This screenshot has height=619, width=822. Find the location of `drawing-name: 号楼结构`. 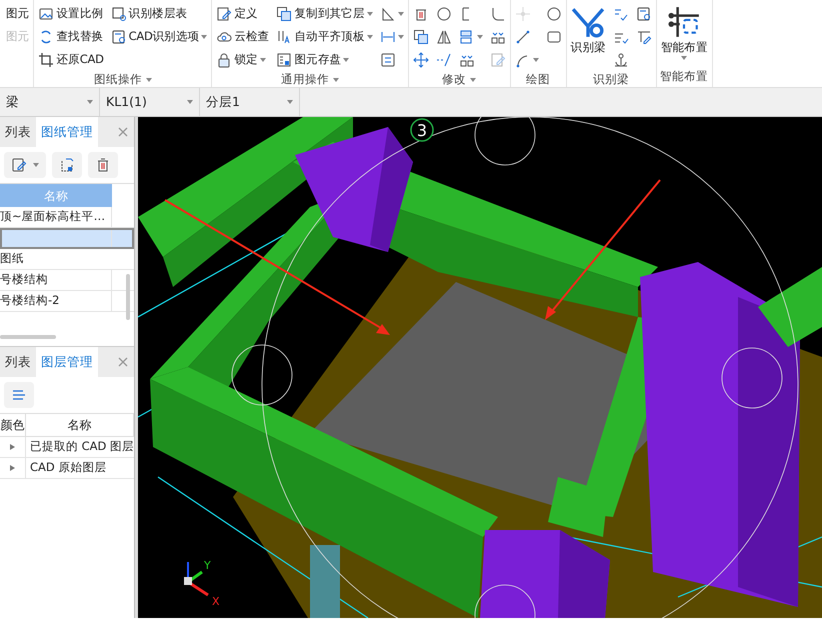

drawing-name: 号楼结构 is located at coordinates (24, 279).